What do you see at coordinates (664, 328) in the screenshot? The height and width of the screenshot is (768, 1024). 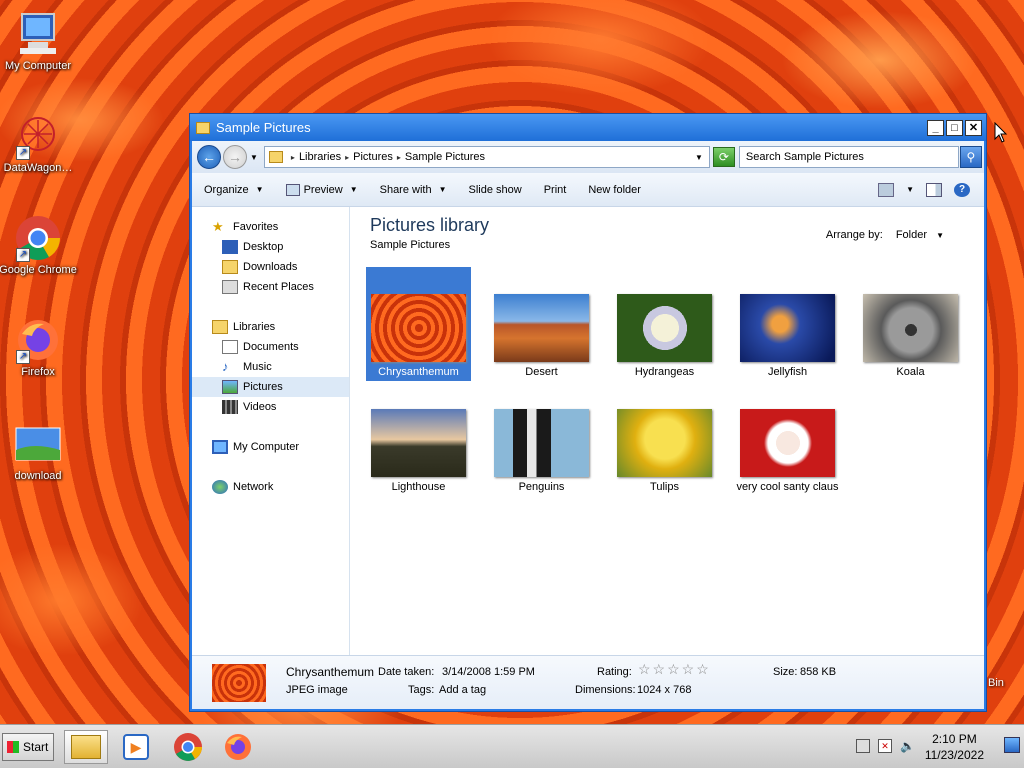 I see `hydrangeas-image` at bounding box center [664, 328].